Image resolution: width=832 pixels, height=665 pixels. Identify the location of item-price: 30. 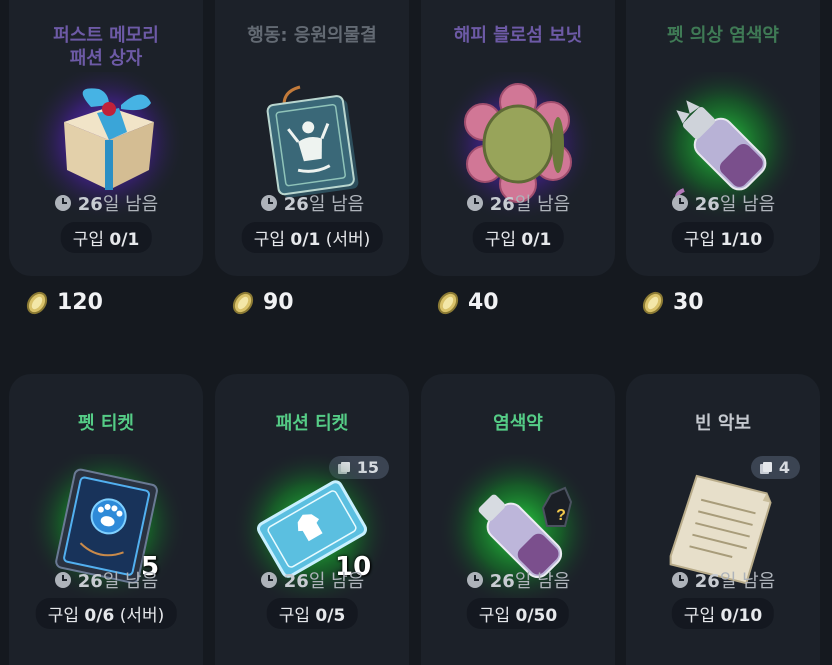
(672, 302).